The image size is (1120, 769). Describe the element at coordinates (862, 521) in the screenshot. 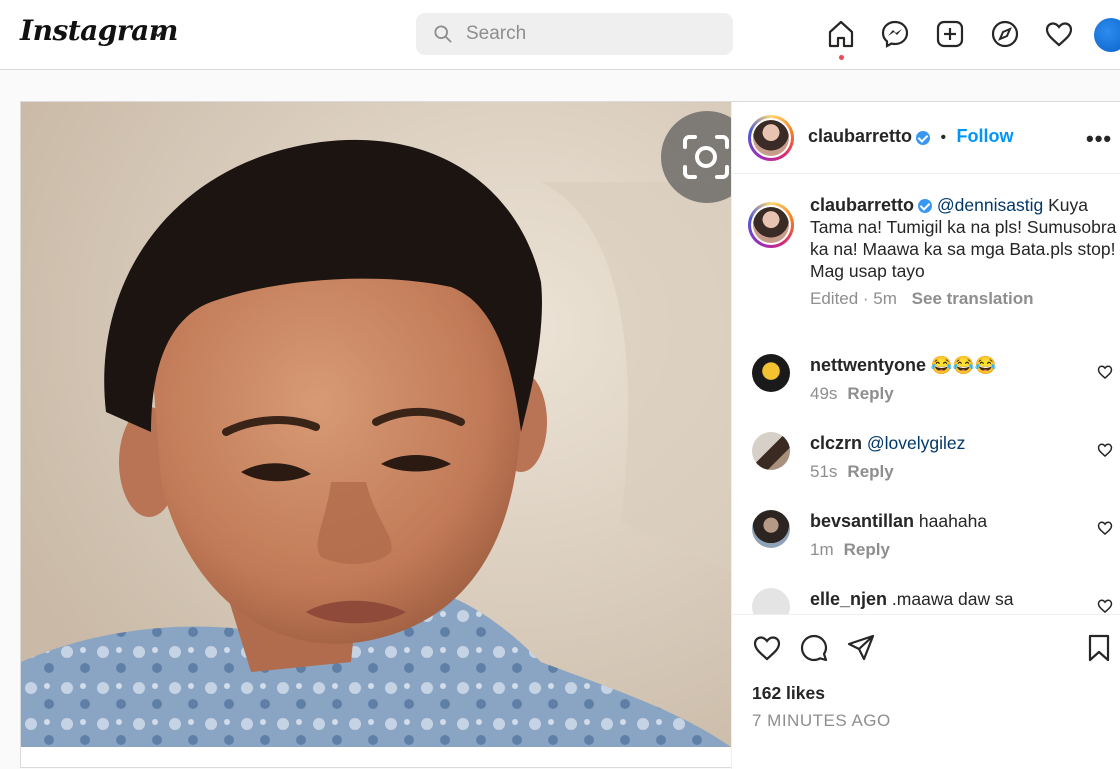

I see `commenter-name: bevsantillan` at that location.